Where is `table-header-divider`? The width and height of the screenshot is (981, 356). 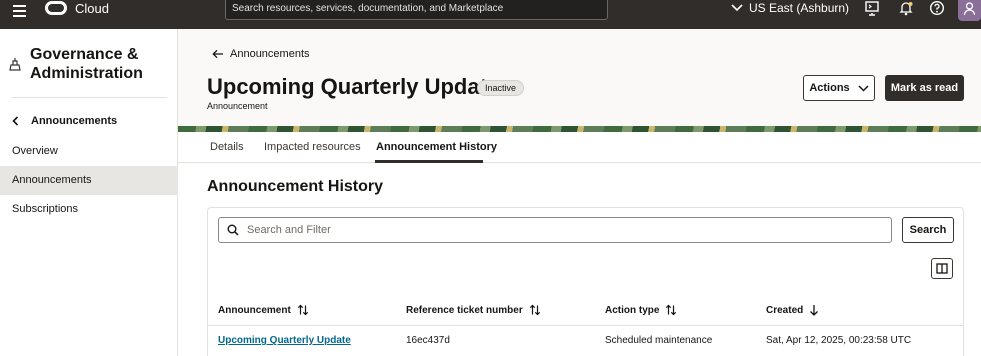
table-header-divider is located at coordinates (585, 325).